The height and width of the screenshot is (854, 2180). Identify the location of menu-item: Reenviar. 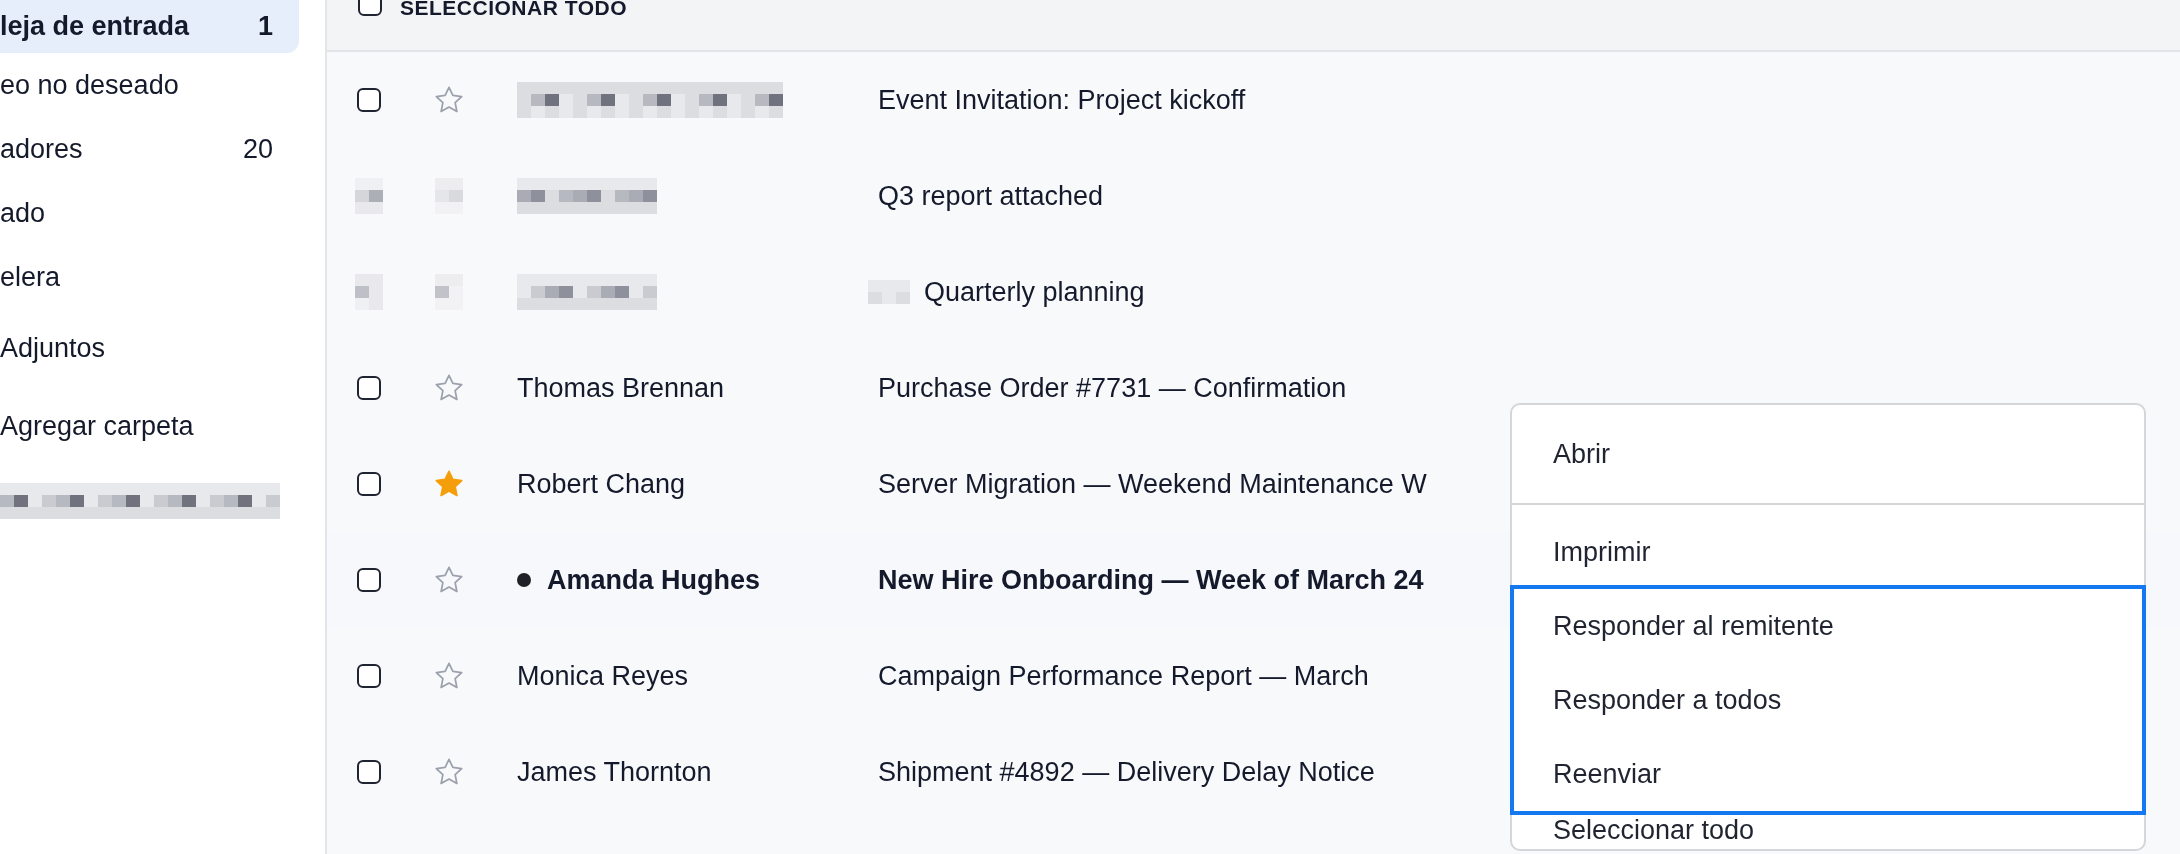
(1828, 776).